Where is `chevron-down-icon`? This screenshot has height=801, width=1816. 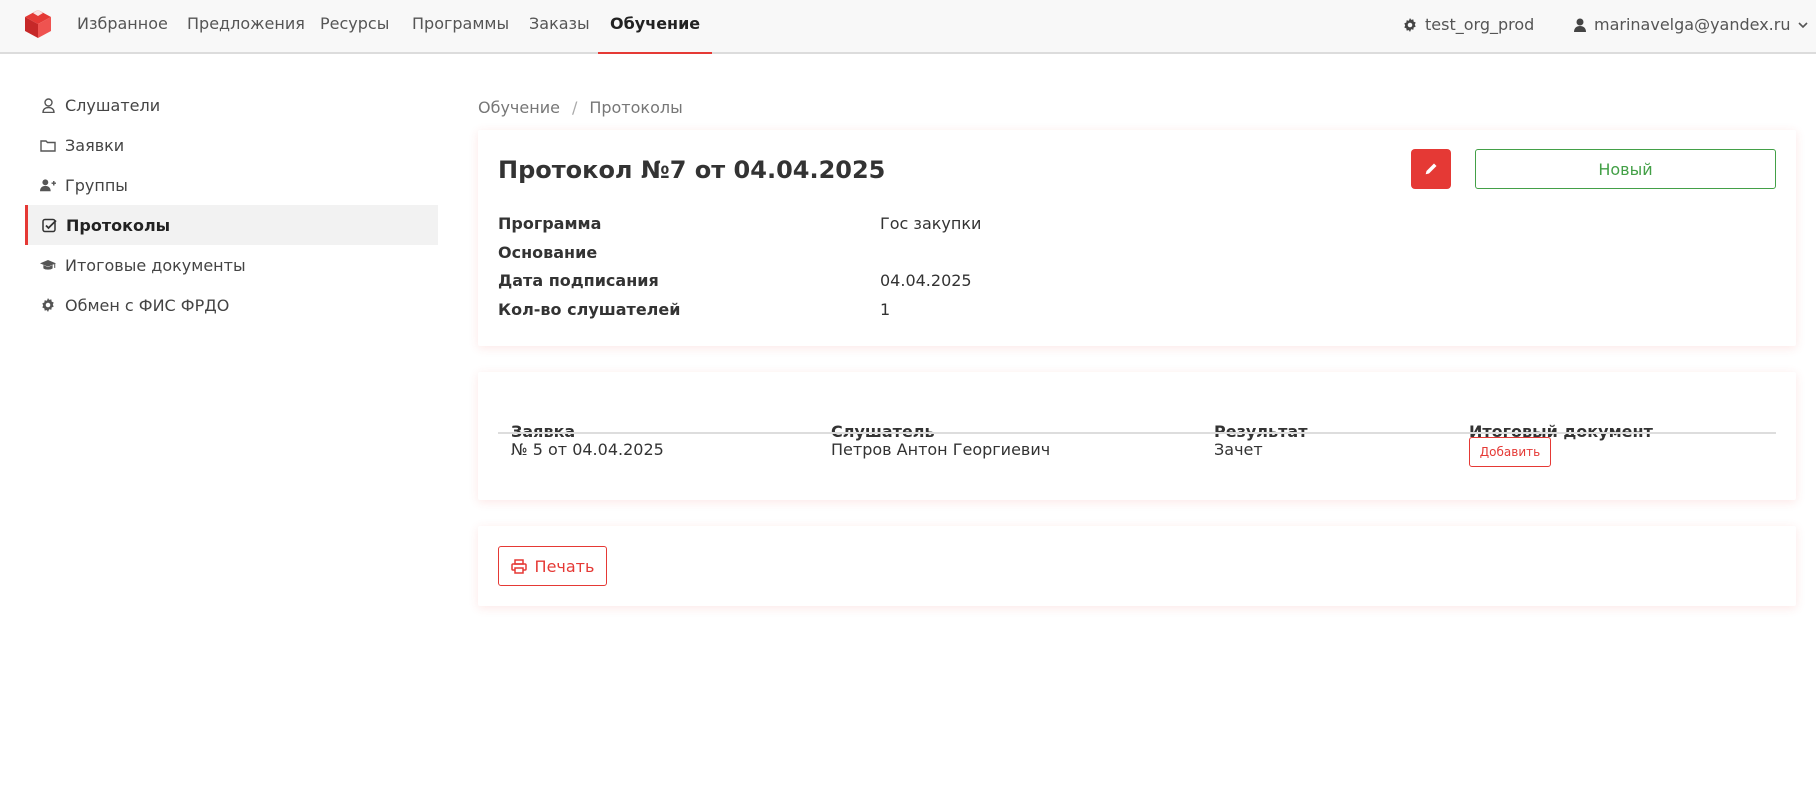 chevron-down-icon is located at coordinates (1803, 25).